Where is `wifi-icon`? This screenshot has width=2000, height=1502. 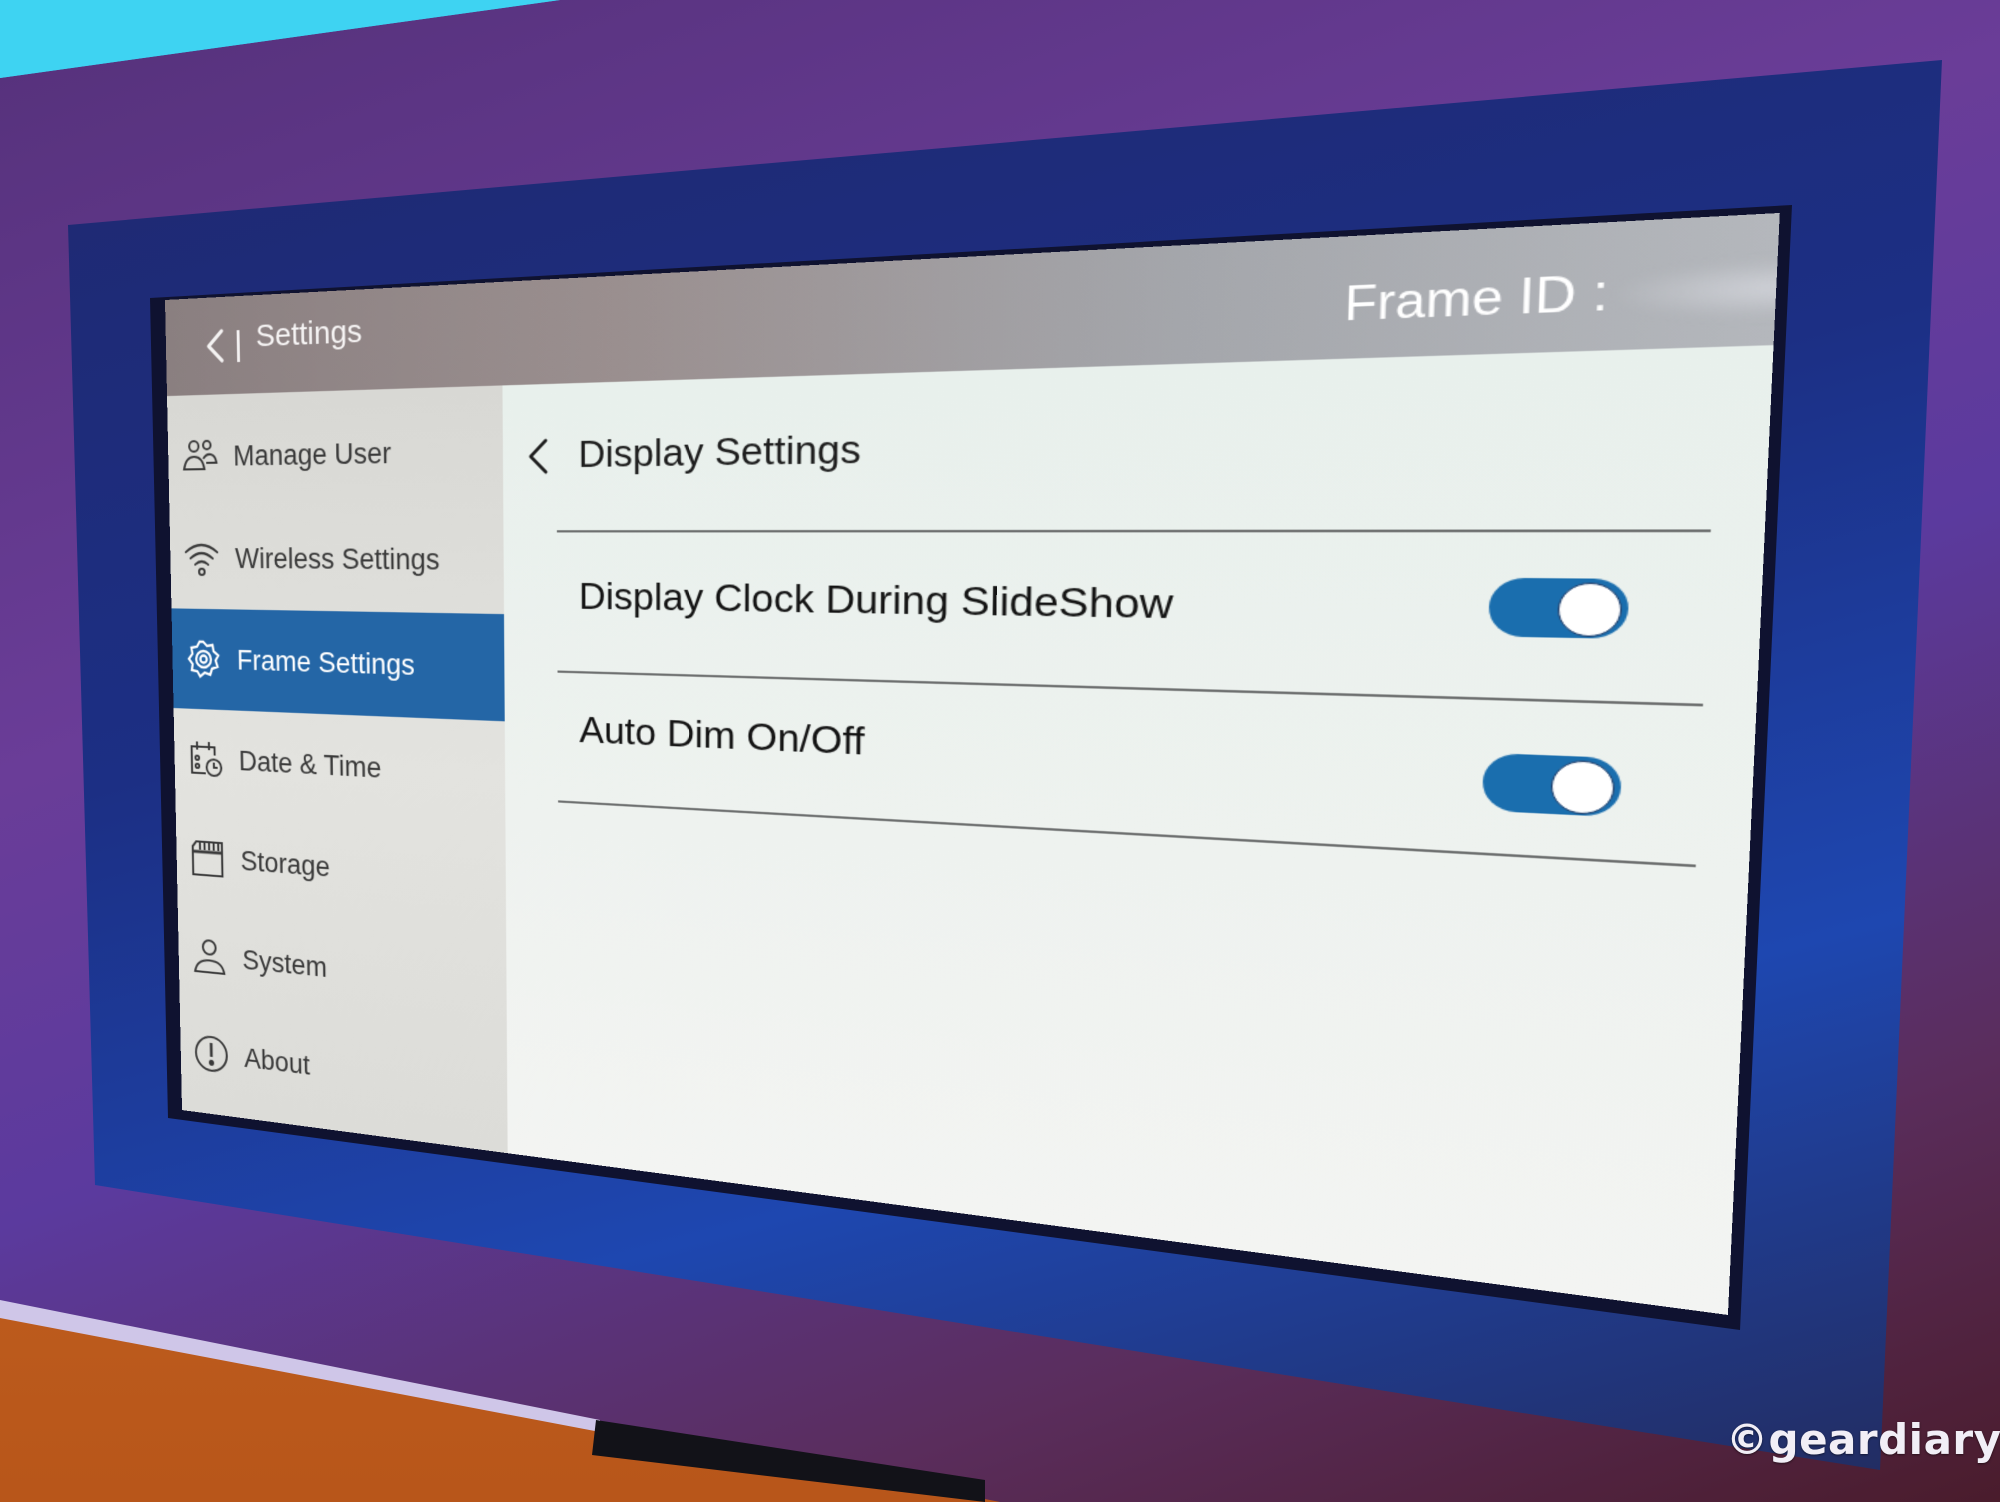 wifi-icon is located at coordinates (202, 559).